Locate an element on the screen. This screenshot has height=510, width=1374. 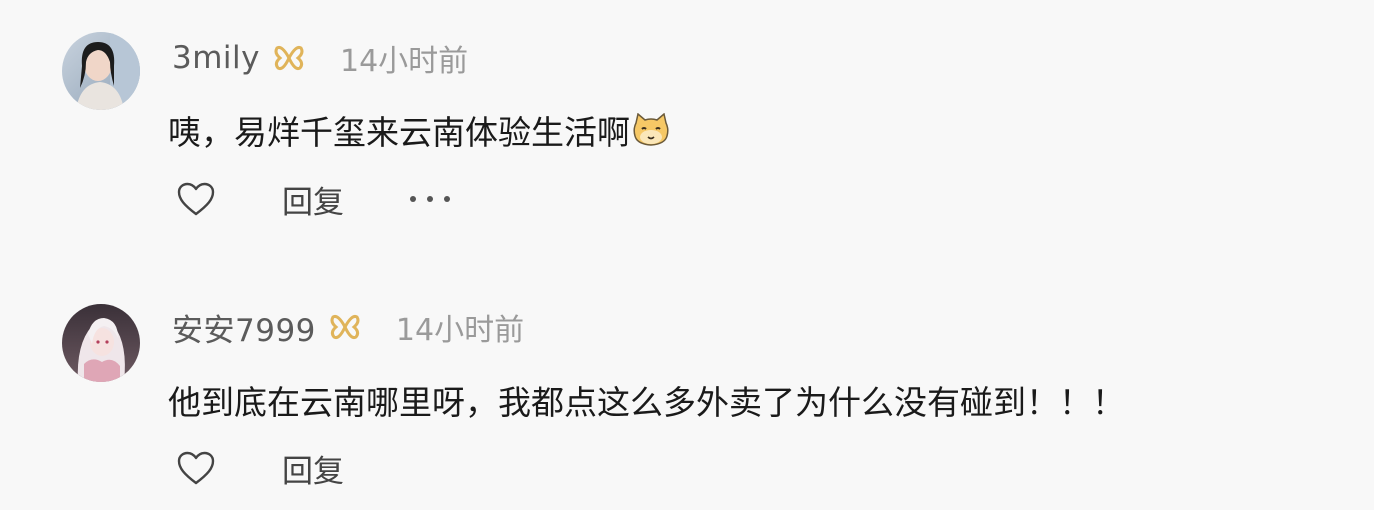
comment-text: 他到底在云南哪里呀，我都点这么多外卖了为什么没有碰到！！！ is located at coordinates (646, 402).